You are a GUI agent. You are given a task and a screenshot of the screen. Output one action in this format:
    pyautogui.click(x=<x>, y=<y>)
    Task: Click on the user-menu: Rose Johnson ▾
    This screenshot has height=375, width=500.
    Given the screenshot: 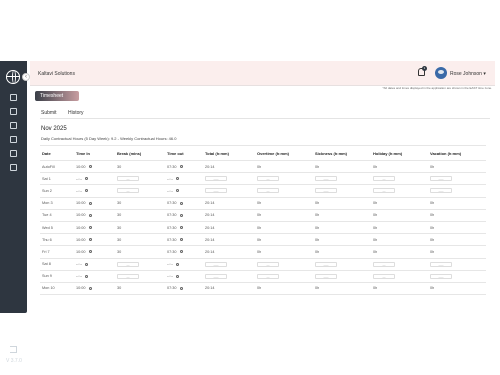 What is the action you would take?
    pyautogui.click(x=468, y=74)
    